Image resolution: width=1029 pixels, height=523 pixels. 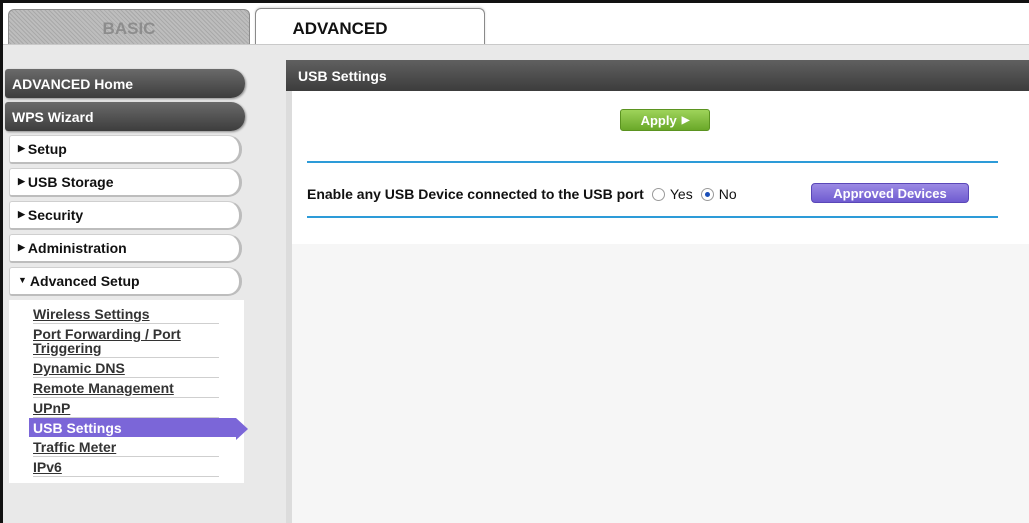 What do you see at coordinates (126, 341) in the screenshot?
I see `submenu-port-forwarding: Port Forwarding / Port Triggering` at bounding box center [126, 341].